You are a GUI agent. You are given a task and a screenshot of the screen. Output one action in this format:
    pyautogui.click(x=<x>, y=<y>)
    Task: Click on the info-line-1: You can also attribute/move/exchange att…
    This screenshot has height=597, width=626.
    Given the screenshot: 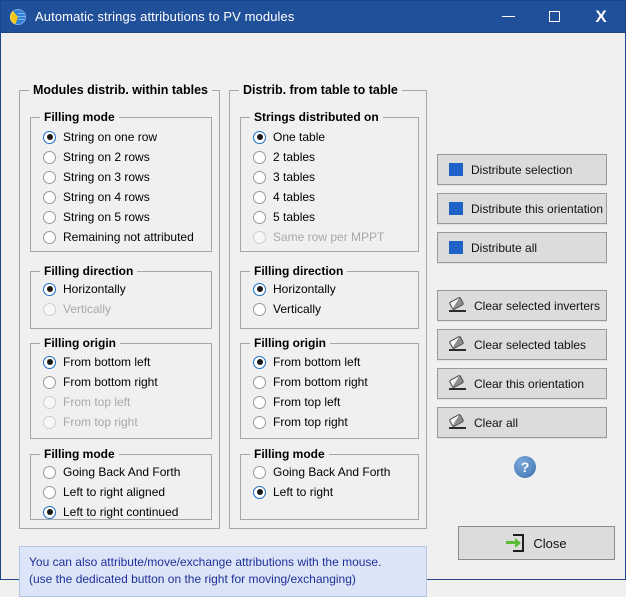 What is the action you would take?
    pyautogui.click(x=205, y=562)
    